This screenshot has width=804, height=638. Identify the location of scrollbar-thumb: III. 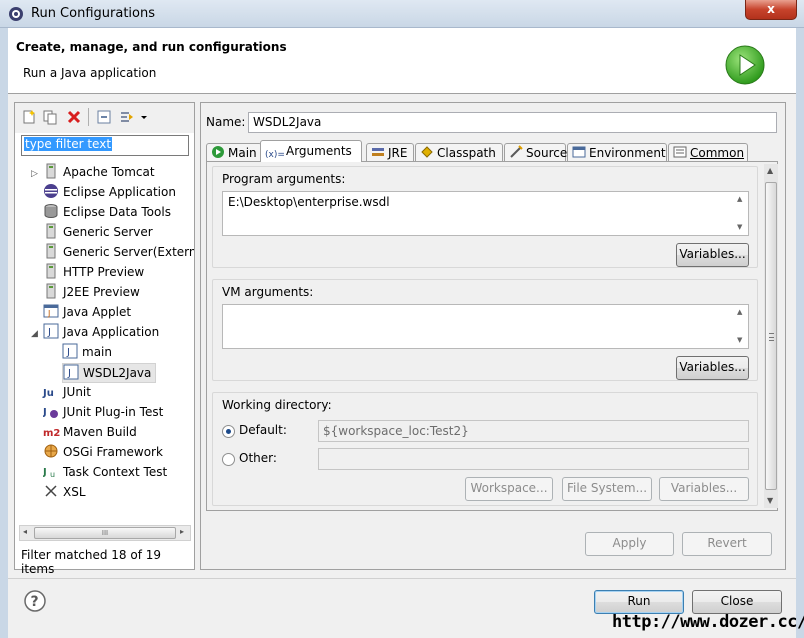
(105, 533).